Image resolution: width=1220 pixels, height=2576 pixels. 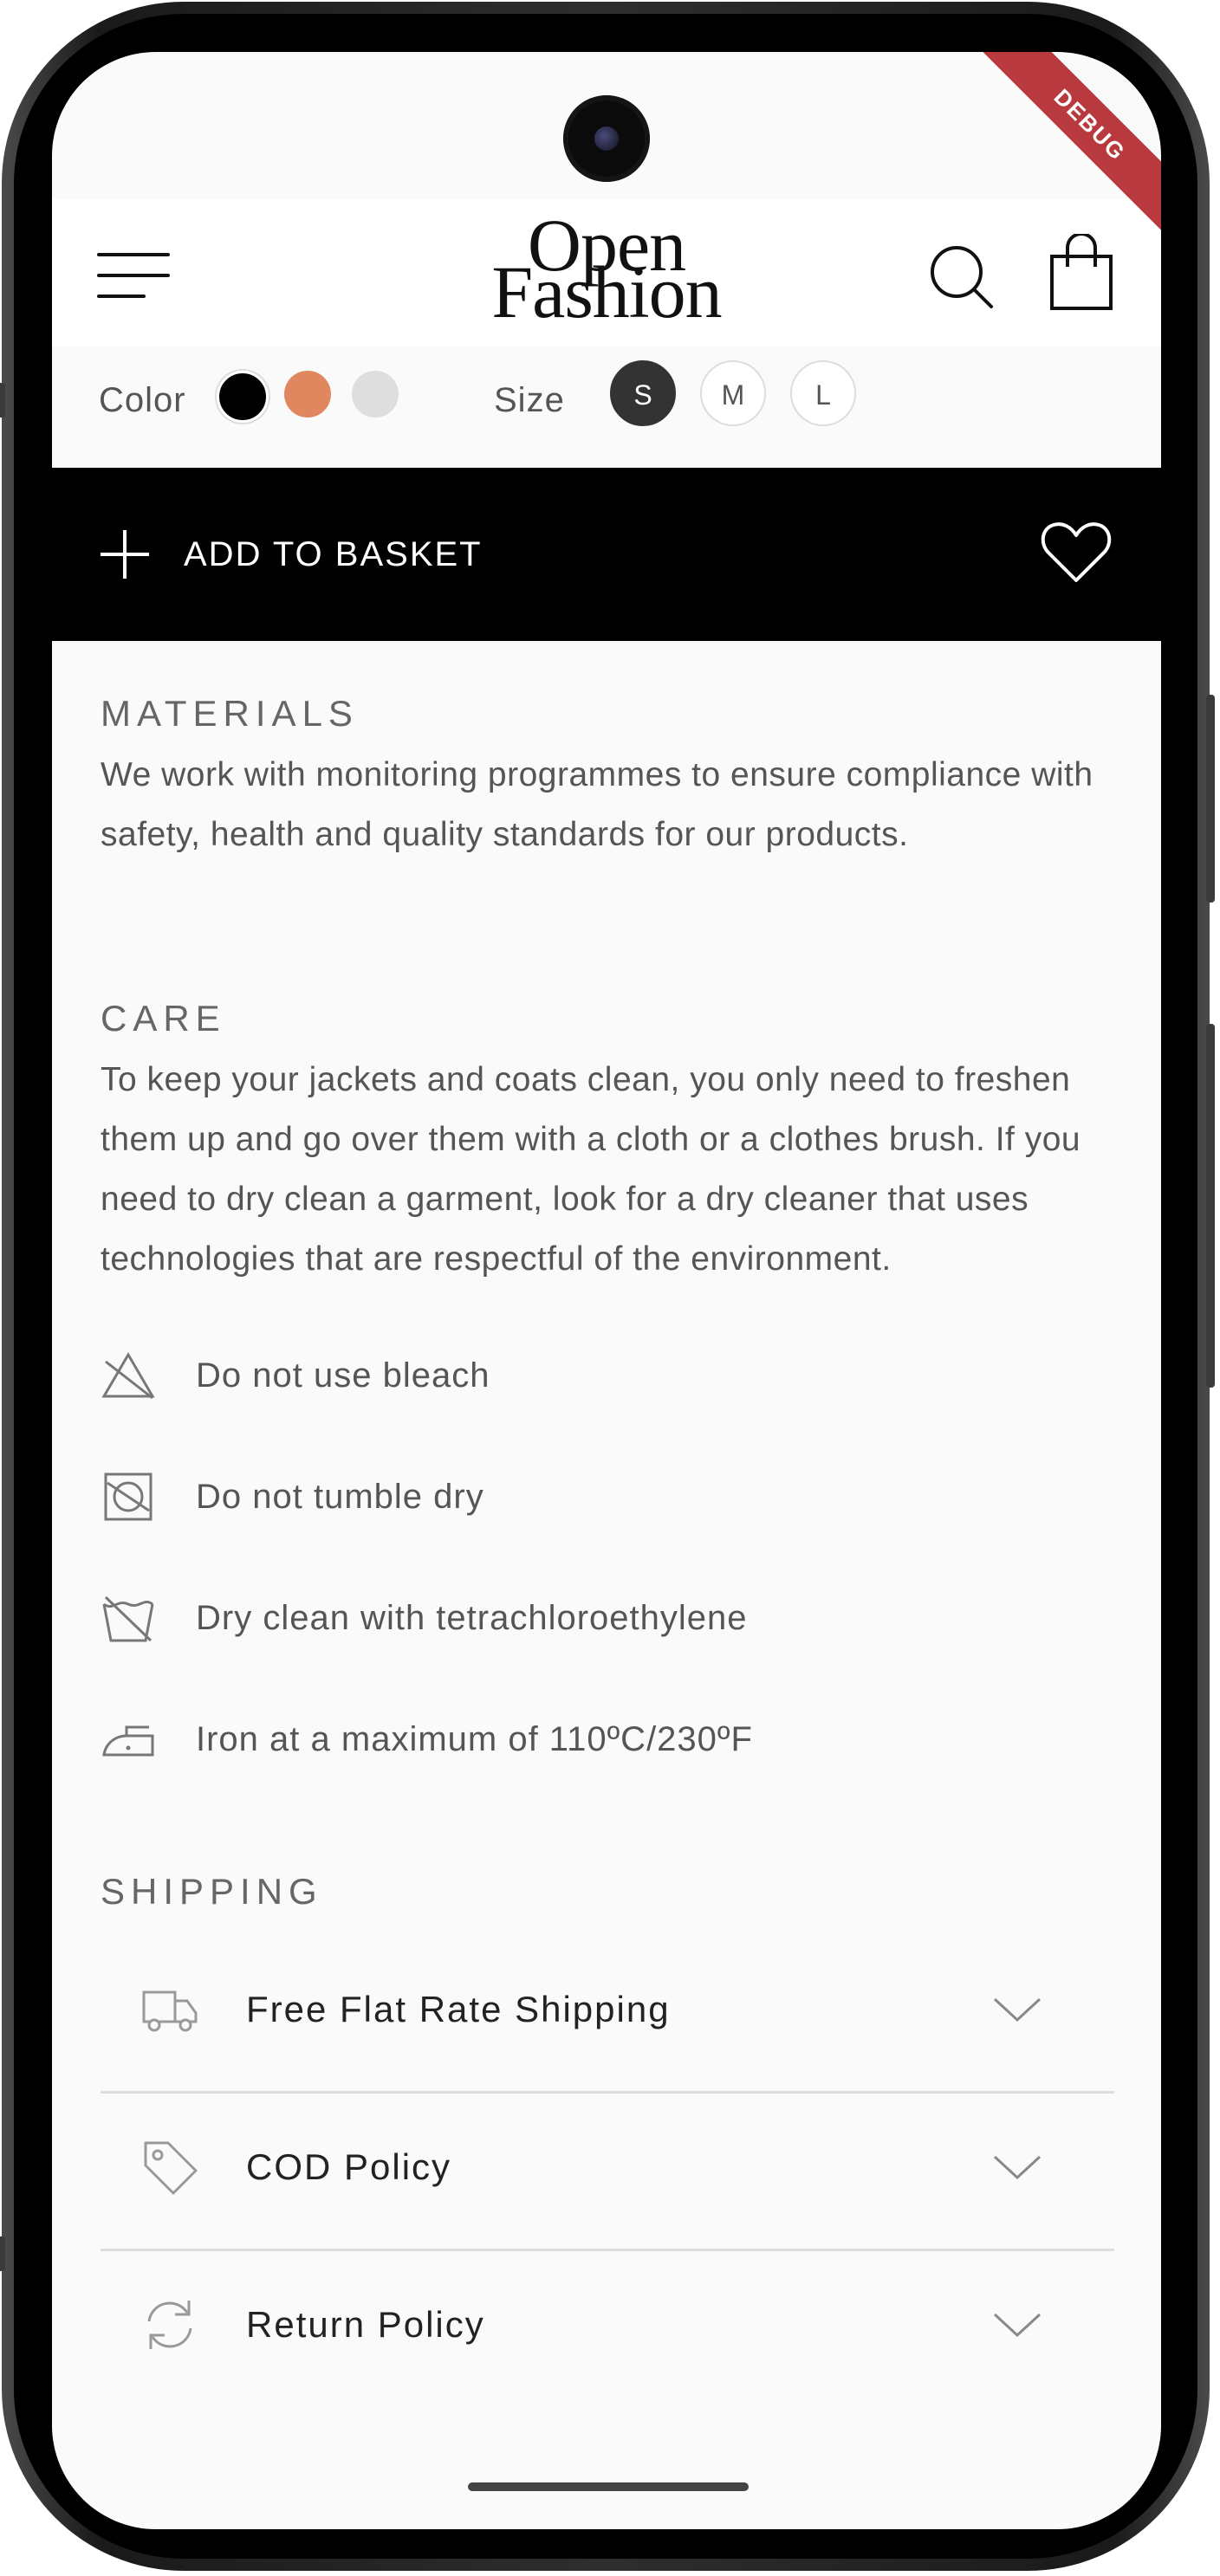 I want to click on favorite-button, so click(x=1076, y=552).